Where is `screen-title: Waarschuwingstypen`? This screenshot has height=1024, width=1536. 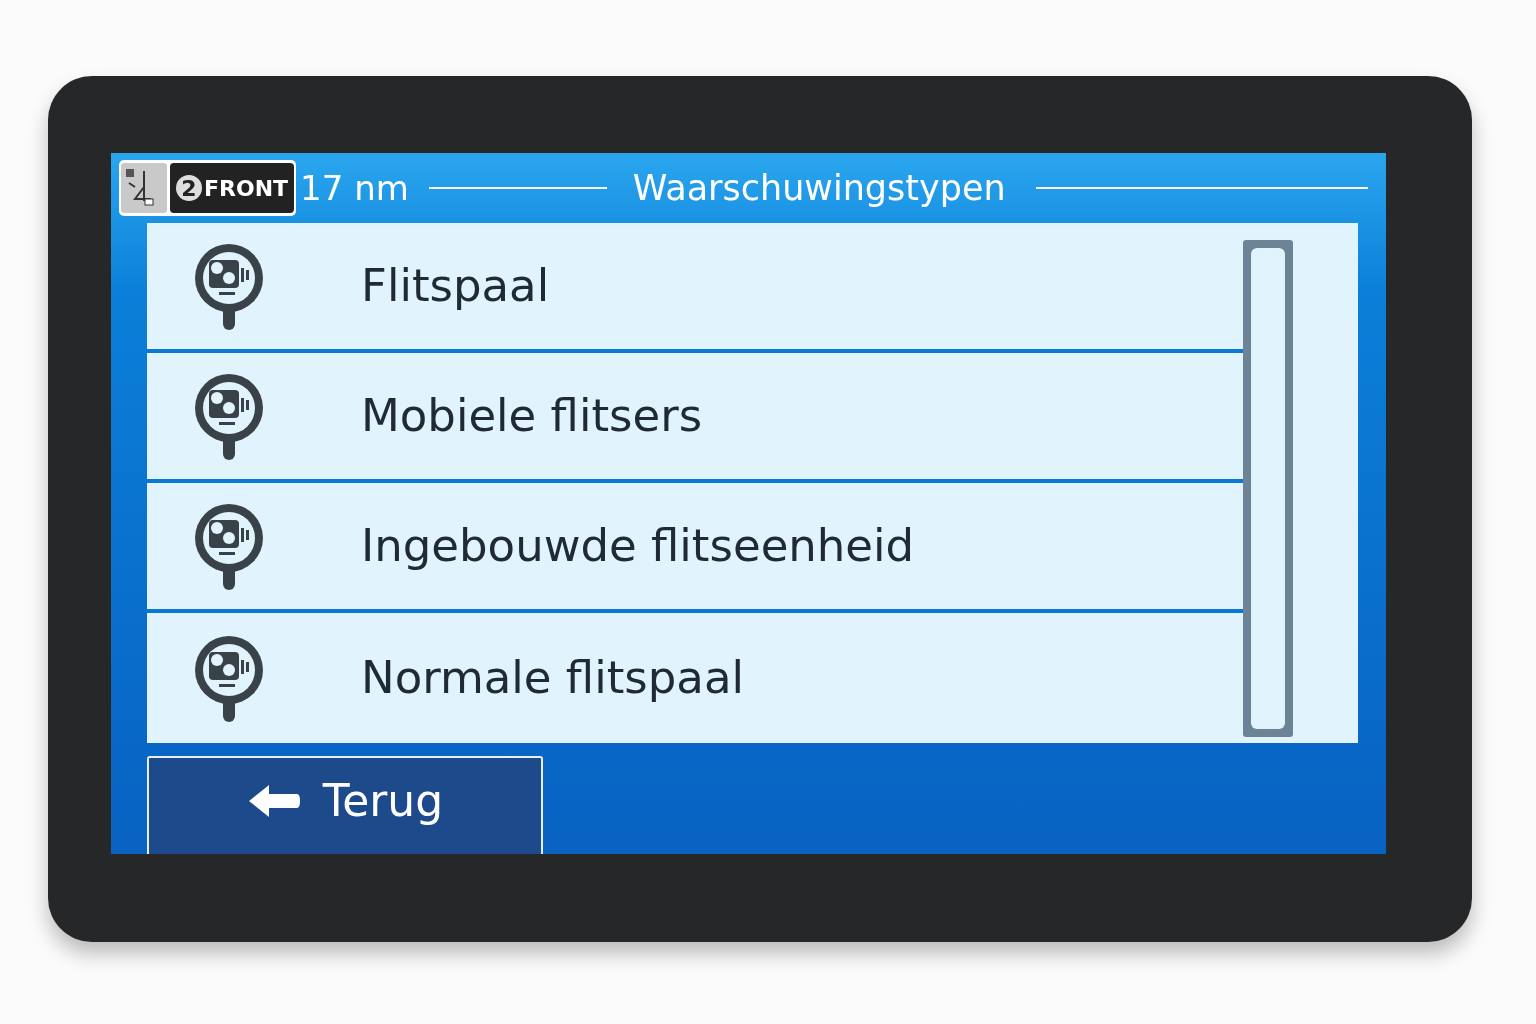
screen-title: Waarschuwingstypen is located at coordinates (819, 188).